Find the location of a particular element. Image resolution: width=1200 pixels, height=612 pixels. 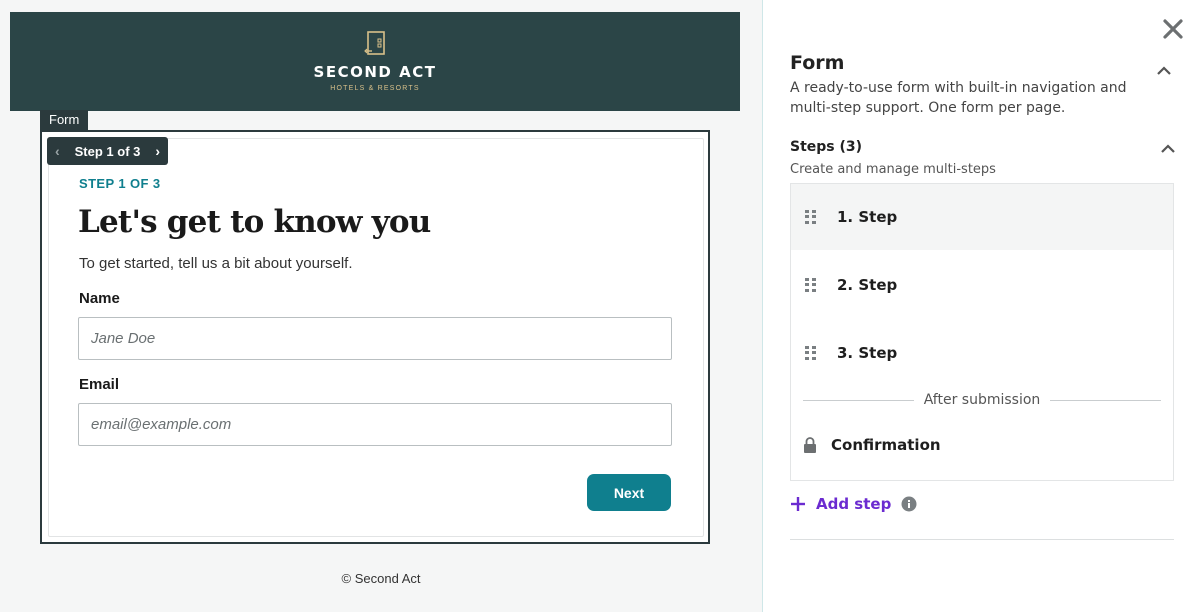

step-item-label: 1. Step is located at coordinates (867, 217).